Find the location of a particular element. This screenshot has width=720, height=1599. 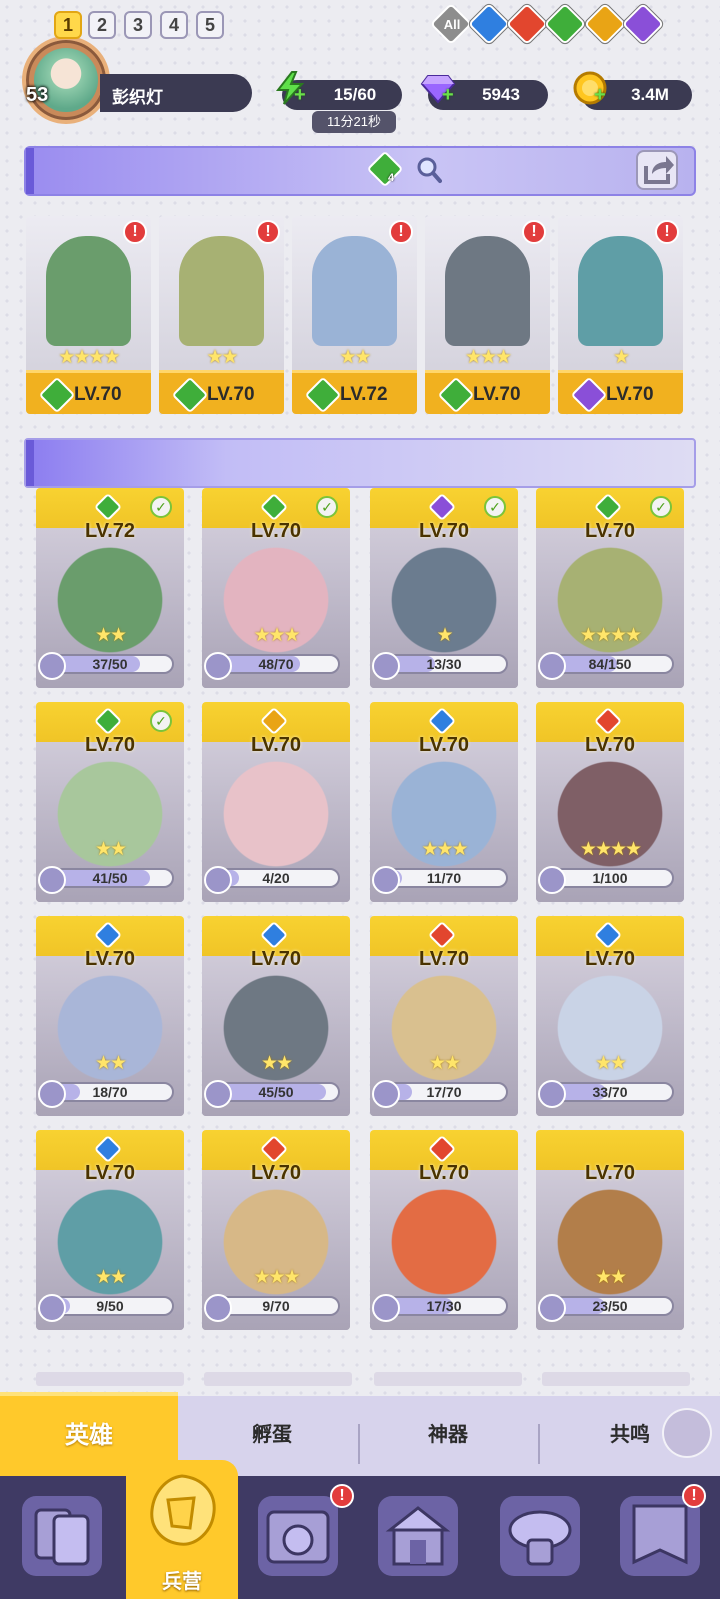

hero-portrait is located at coordinates (620, 291).